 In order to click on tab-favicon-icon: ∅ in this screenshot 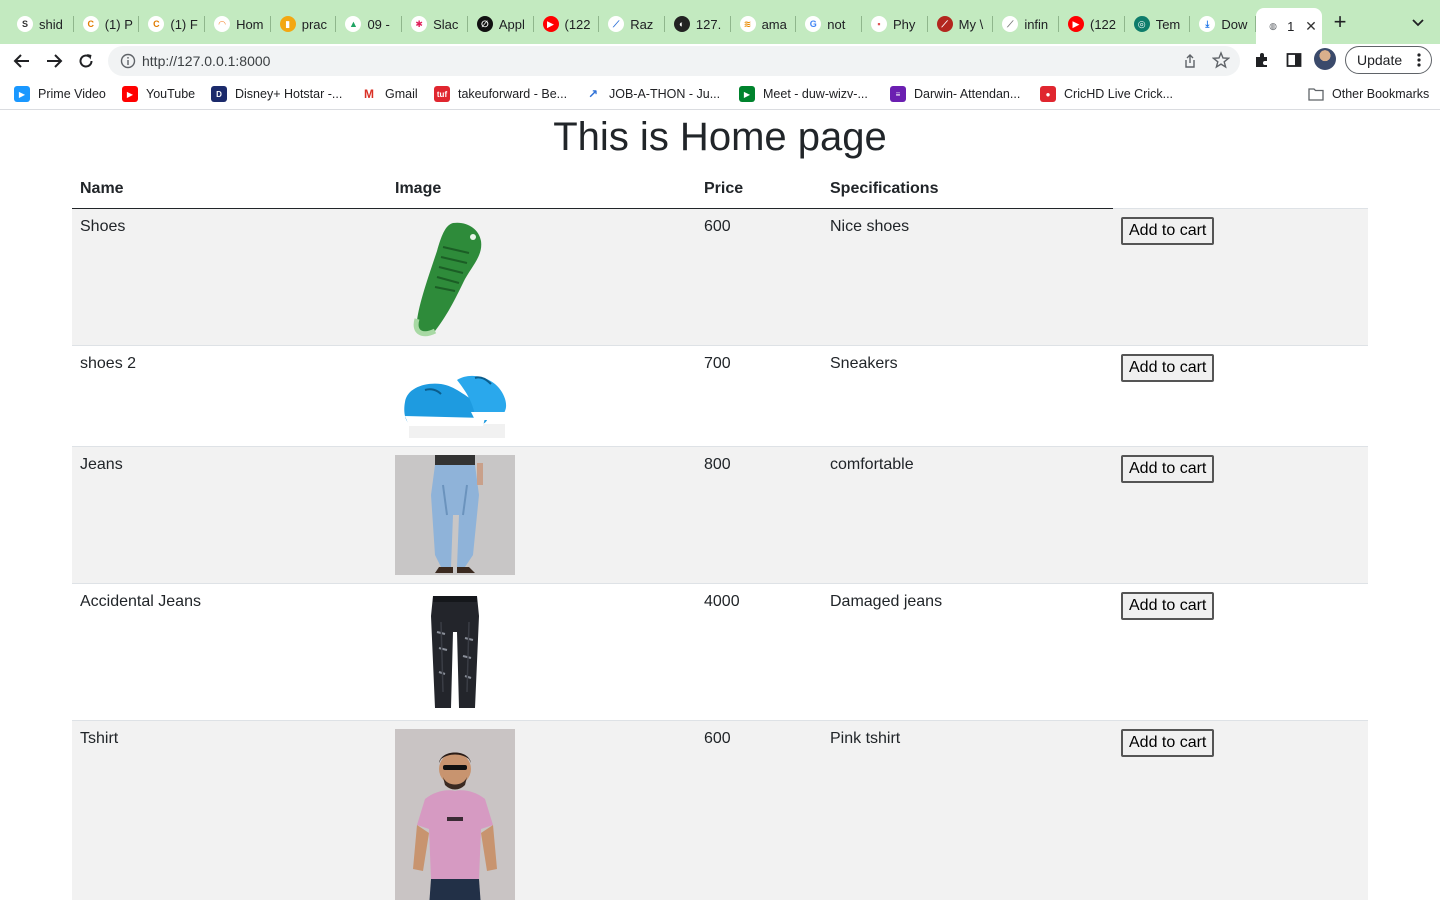, I will do `click(484, 24)`.